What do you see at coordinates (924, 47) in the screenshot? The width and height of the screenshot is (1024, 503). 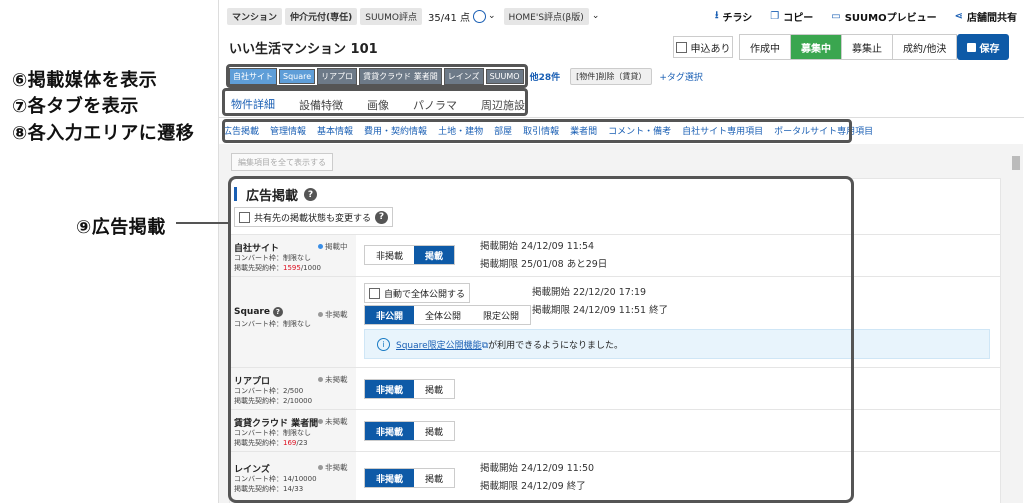 I see `status-closed: 成約/他決` at bounding box center [924, 47].